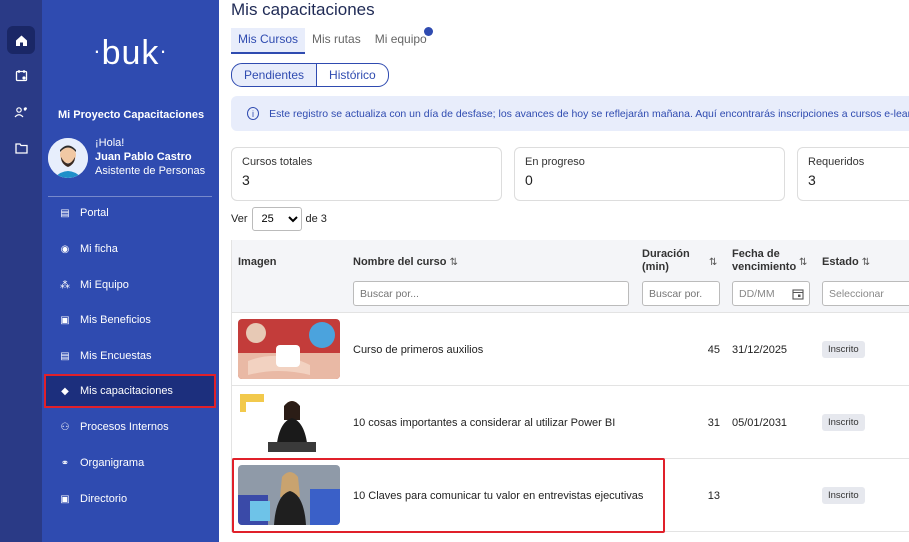 The width and height of the screenshot is (909, 542). What do you see at coordinates (68, 158) in the screenshot?
I see `avatar` at bounding box center [68, 158].